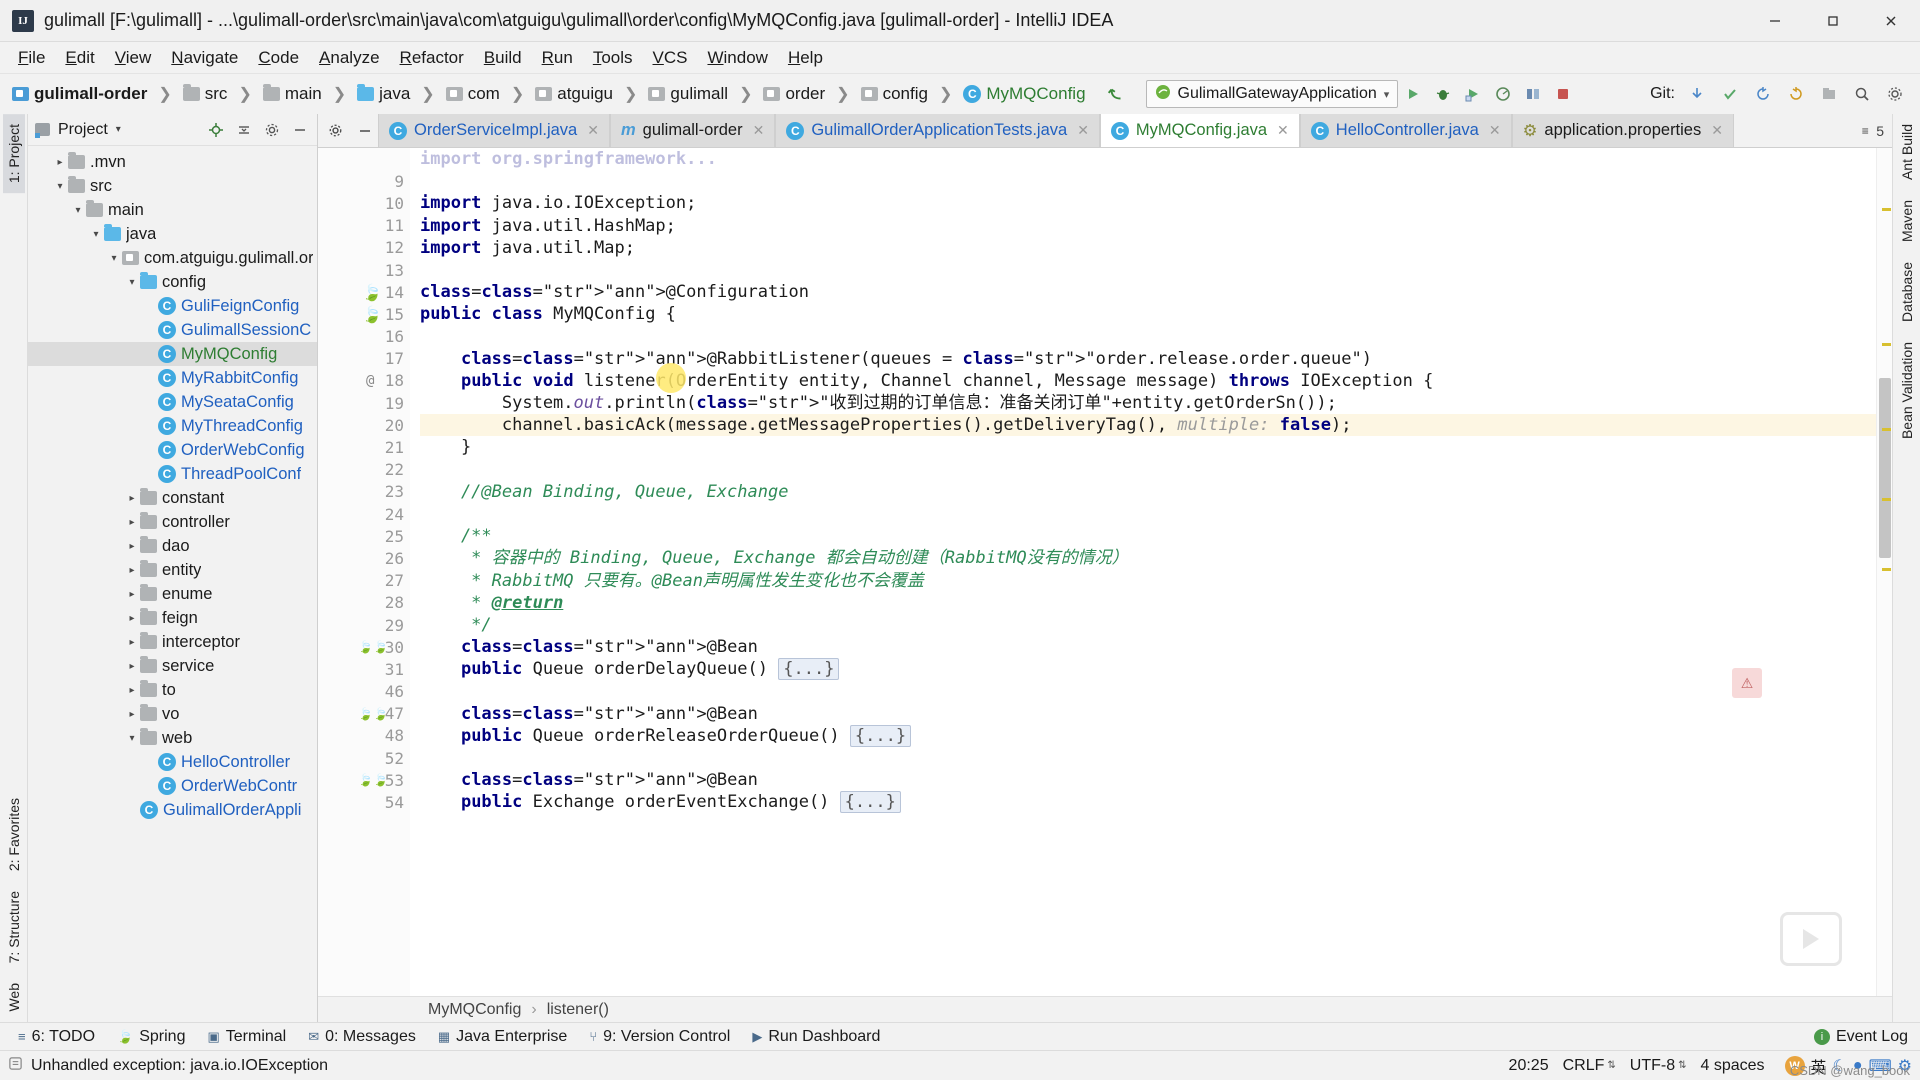 This screenshot has width=1920, height=1080. Describe the element at coordinates (1747, 683) in the screenshot. I see `inspection-badge: ⚠` at that location.